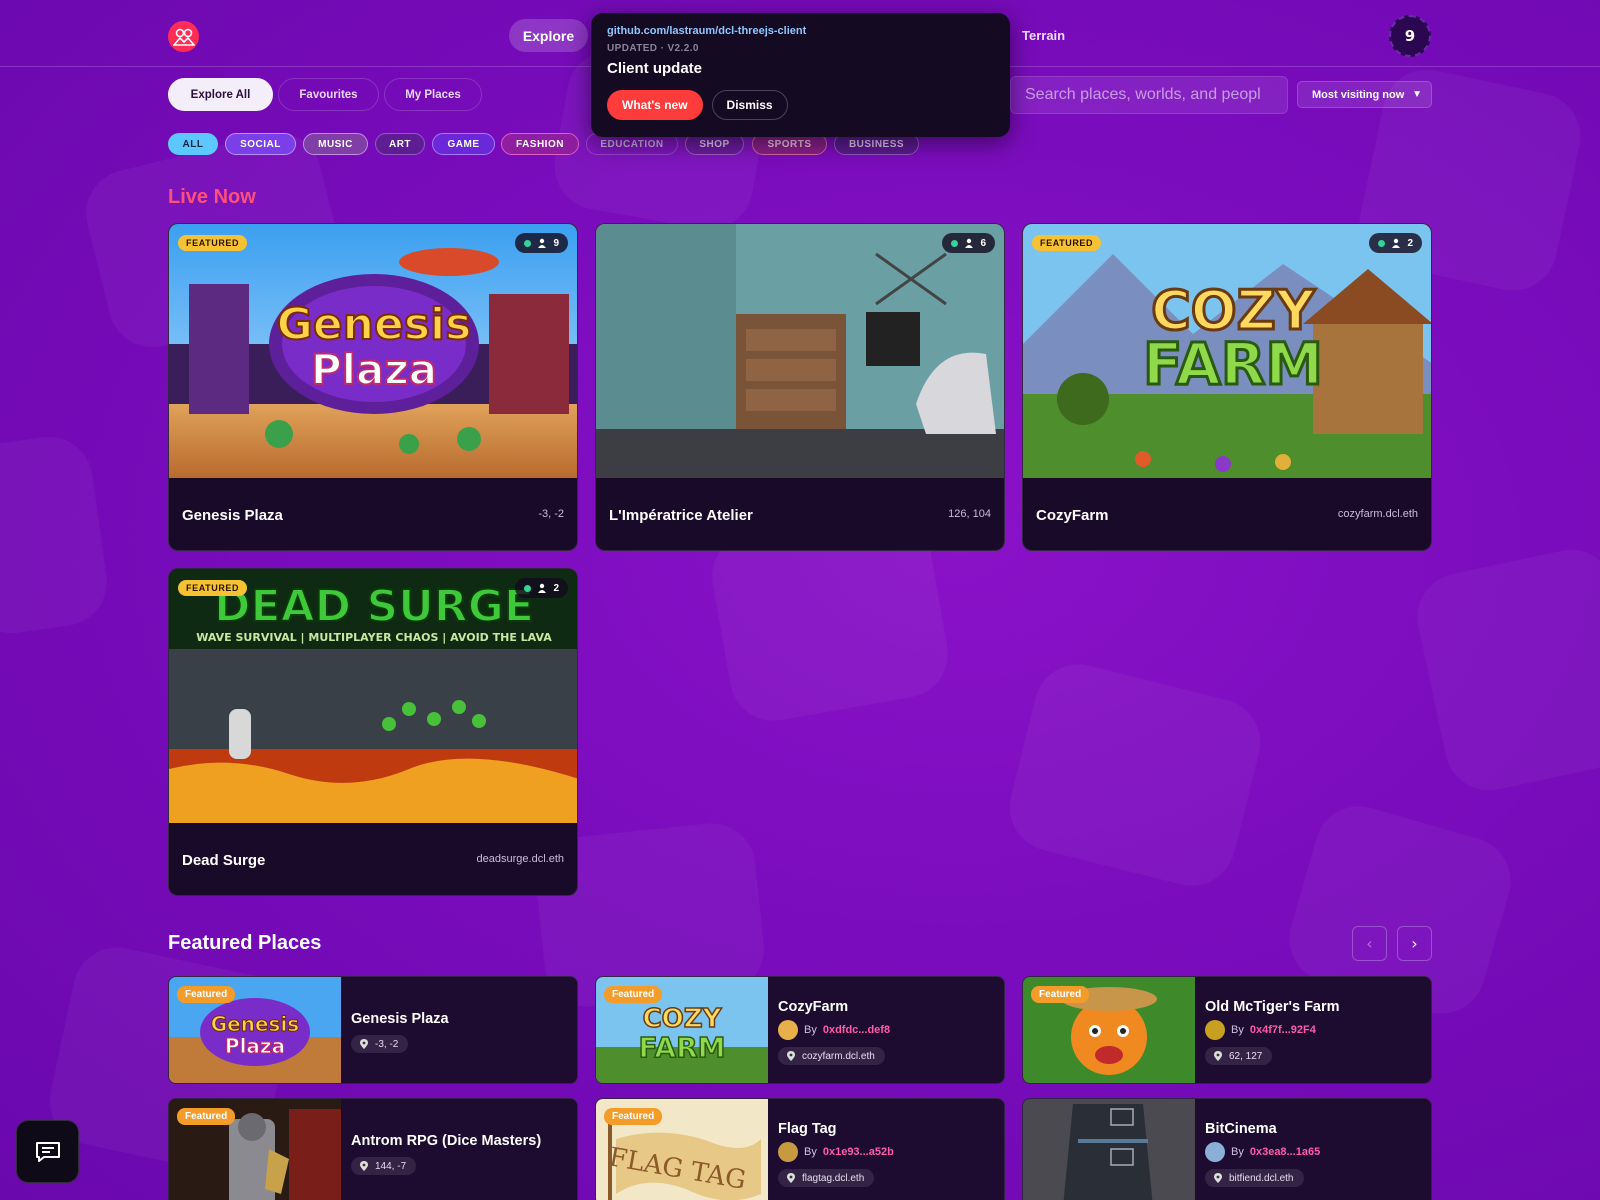 This screenshot has width=1600, height=1200. Describe the element at coordinates (193, 144) in the screenshot. I see `category-all: ALL` at that location.